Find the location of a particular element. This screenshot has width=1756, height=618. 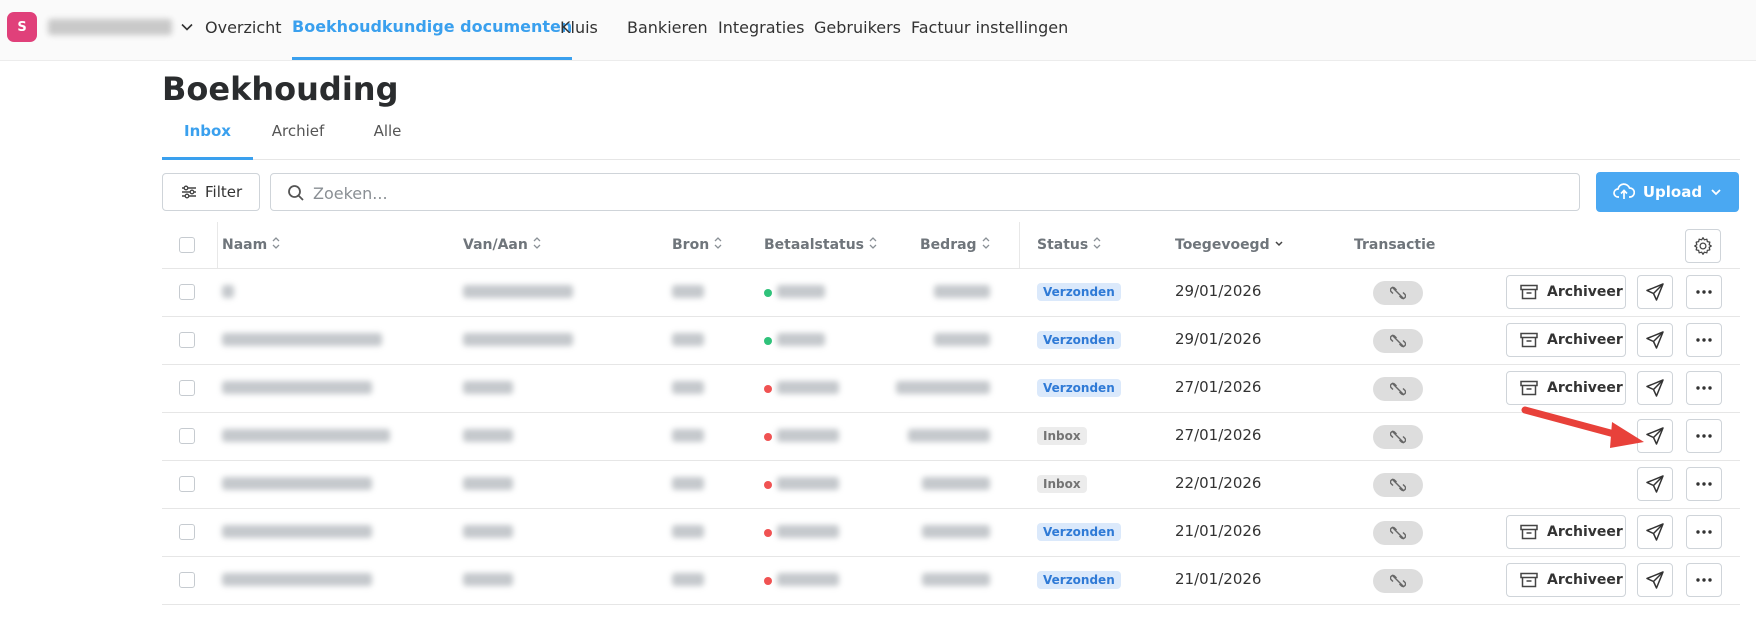

betaalstatus-blurred is located at coordinates (808, 579).